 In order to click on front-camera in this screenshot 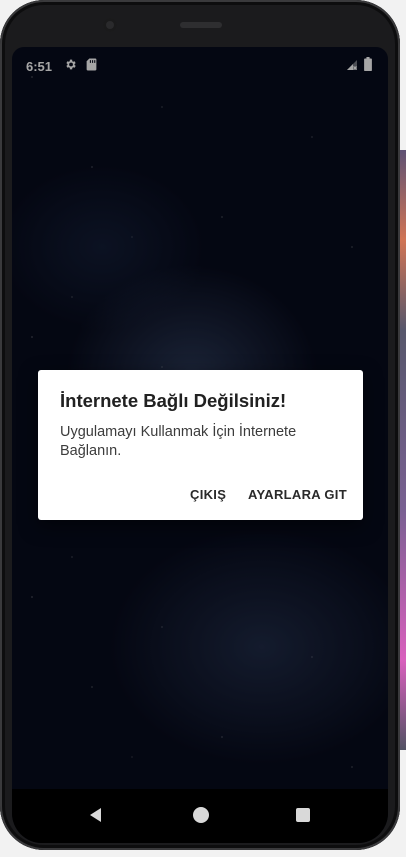, I will do `click(110, 25)`.